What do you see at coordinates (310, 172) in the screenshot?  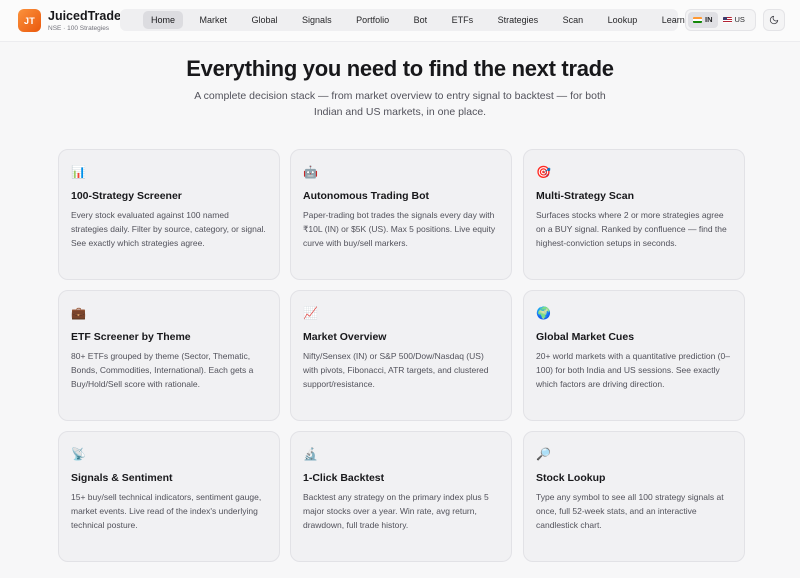 I see `robot-icon: 🤖` at bounding box center [310, 172].